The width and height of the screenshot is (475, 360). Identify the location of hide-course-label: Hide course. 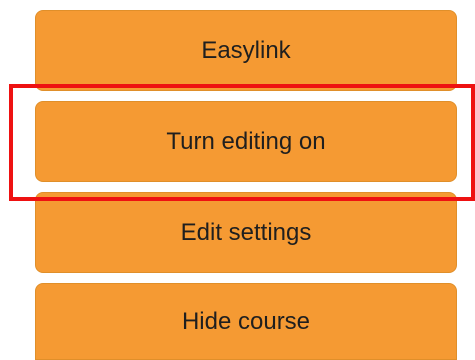
(246, 321).